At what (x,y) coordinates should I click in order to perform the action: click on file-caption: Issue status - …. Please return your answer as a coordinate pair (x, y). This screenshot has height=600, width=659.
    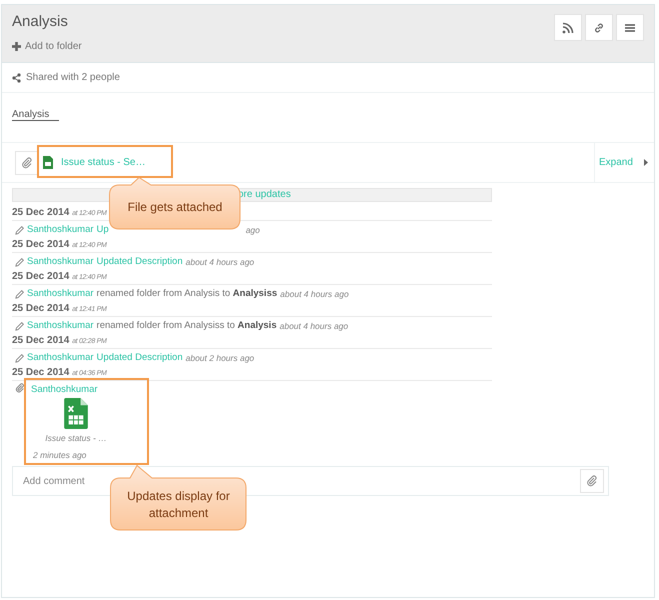
    Looking at the image, I should click on (76, 438).